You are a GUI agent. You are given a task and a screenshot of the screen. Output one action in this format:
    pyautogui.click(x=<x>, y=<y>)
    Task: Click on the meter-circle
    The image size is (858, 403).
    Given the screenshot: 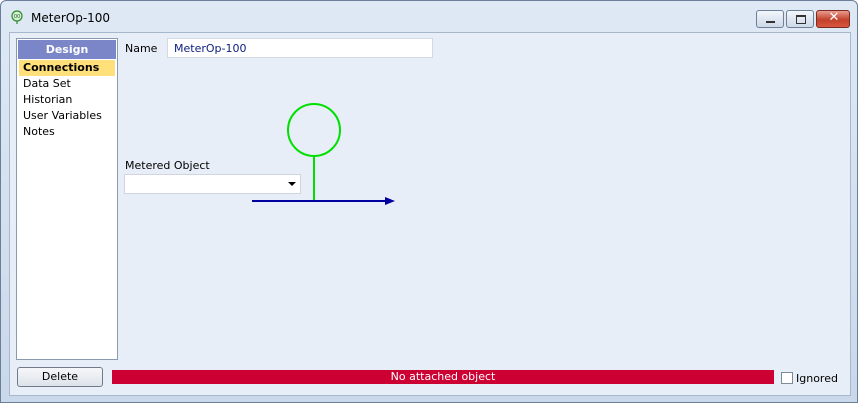 What is the action you would take?
    pyautogui.click(x=314, y=130)
    